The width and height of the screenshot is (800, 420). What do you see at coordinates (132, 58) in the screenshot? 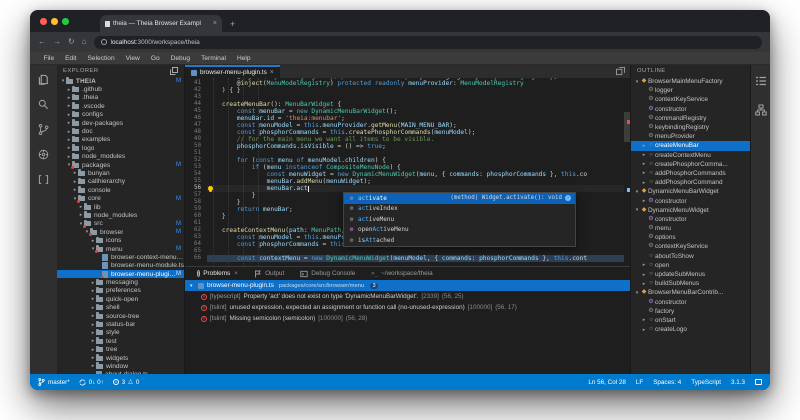
I see `menu-view: View` at bounding box center [132, 58].